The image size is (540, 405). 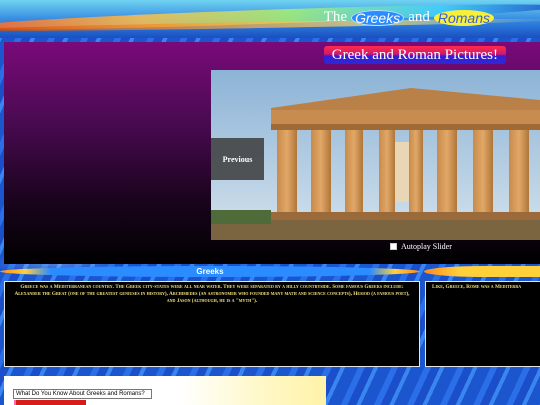 What do you see at coordinates (237, 159) in the screenshot?
I see `previous-button: Previous` at bounding box center [237, 159].